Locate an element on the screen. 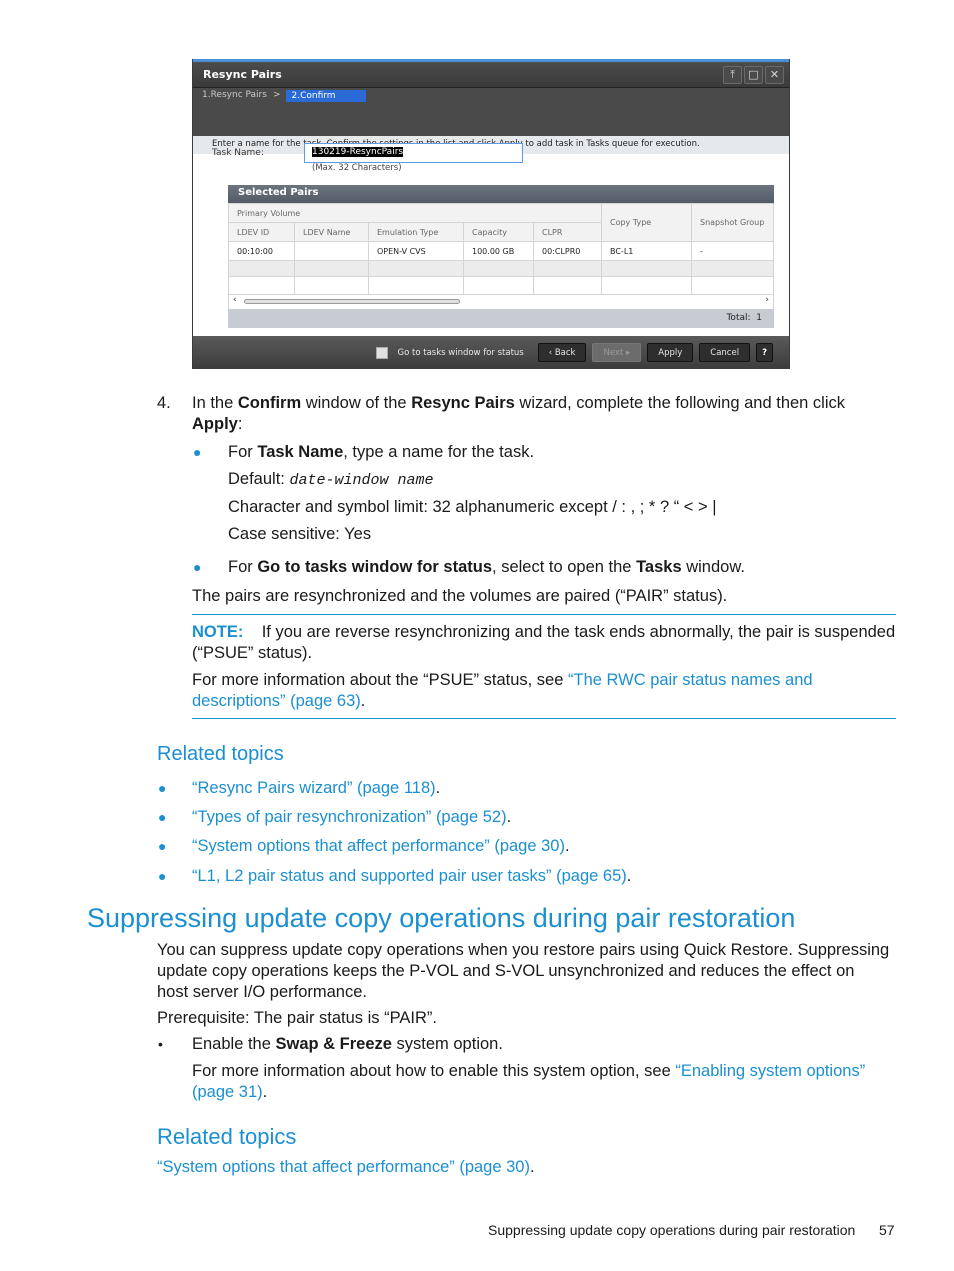  text: host server I/O performance. is located at coordinates (262, 992).